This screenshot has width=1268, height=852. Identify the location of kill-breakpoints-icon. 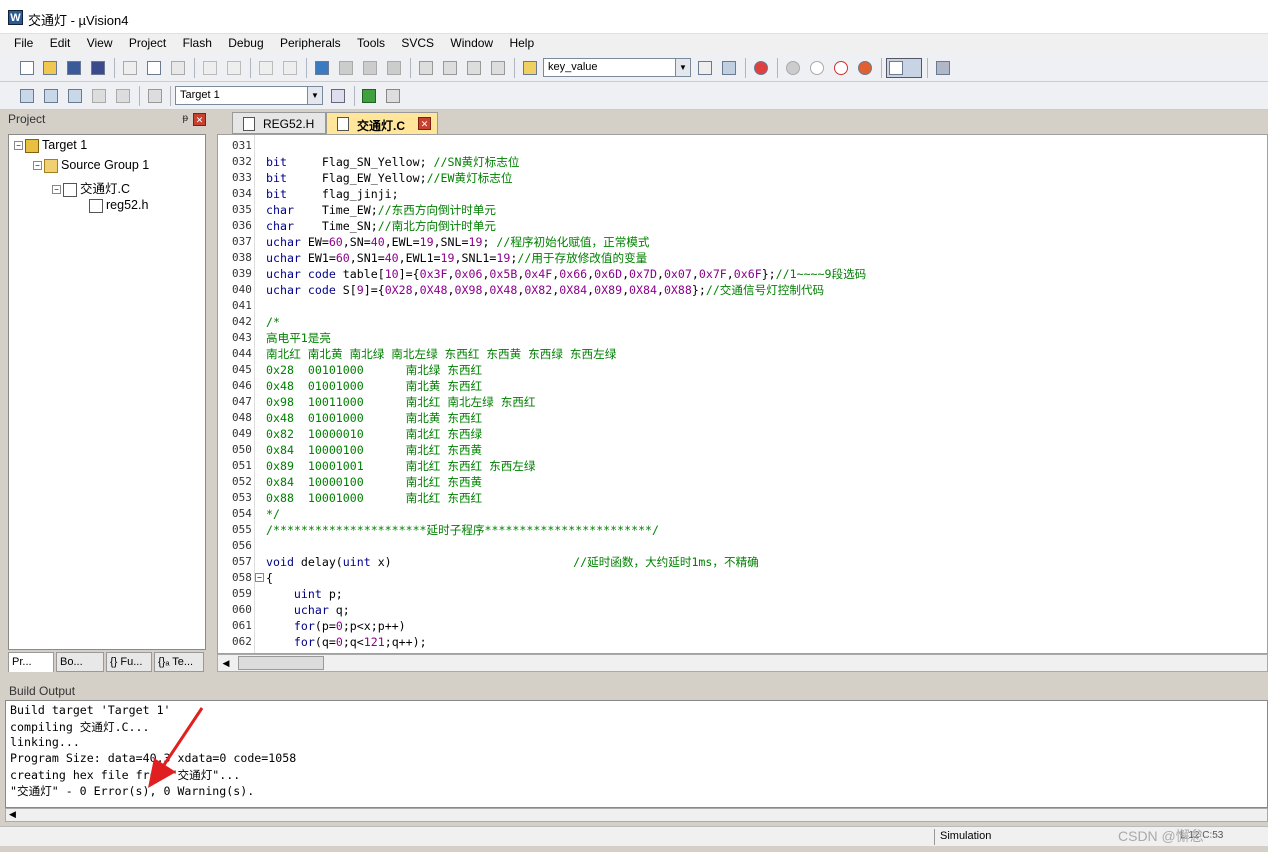
(865, 68).